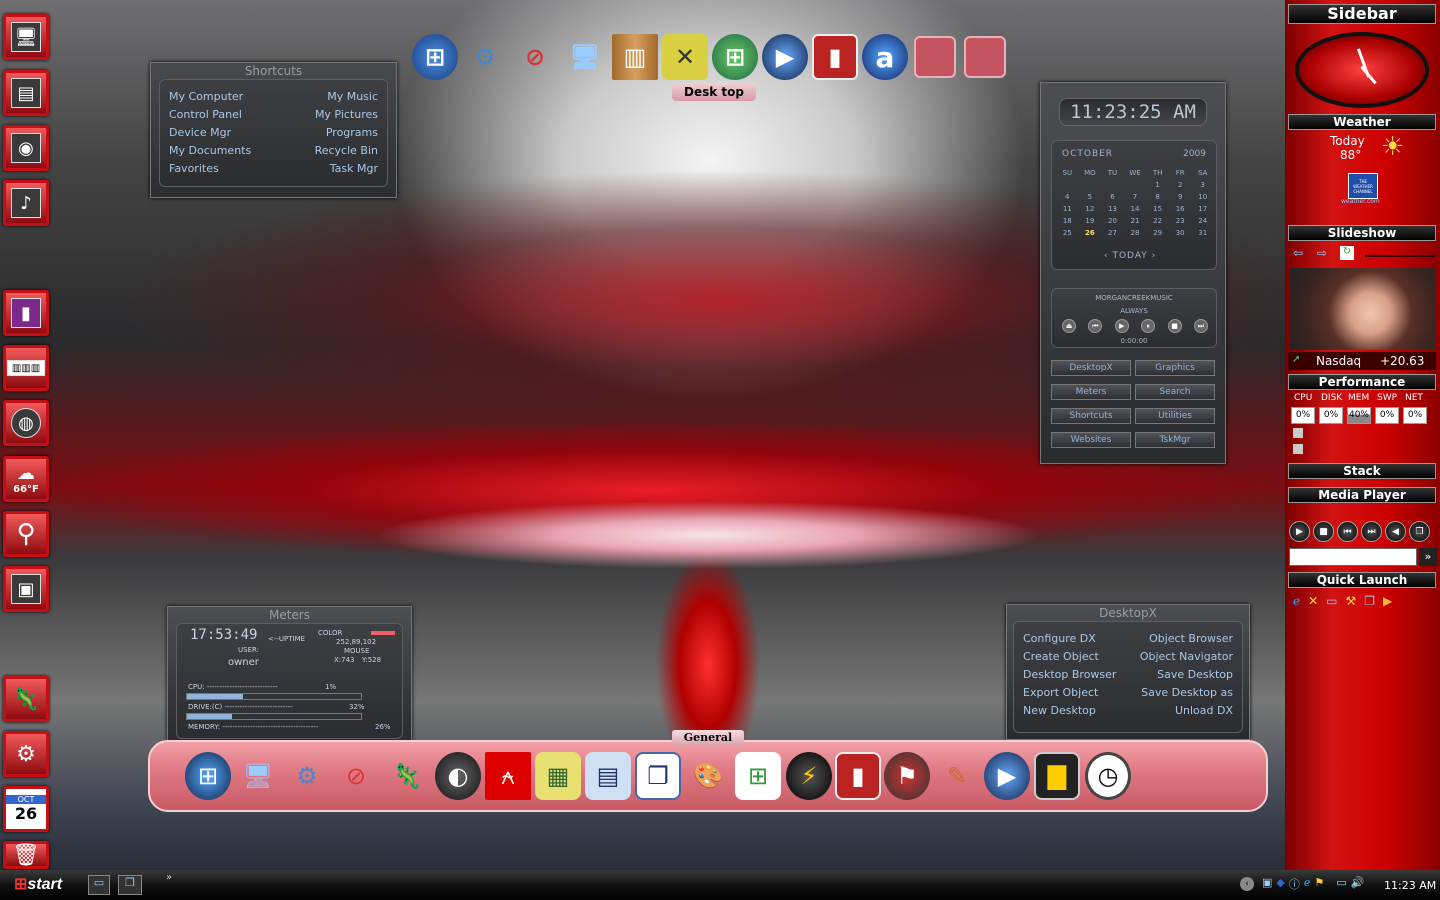  What do you see at coordinates (26, 809) in the screenshot?
I see `calendar-icon: OCT 26` at bounding box center [26, 809].